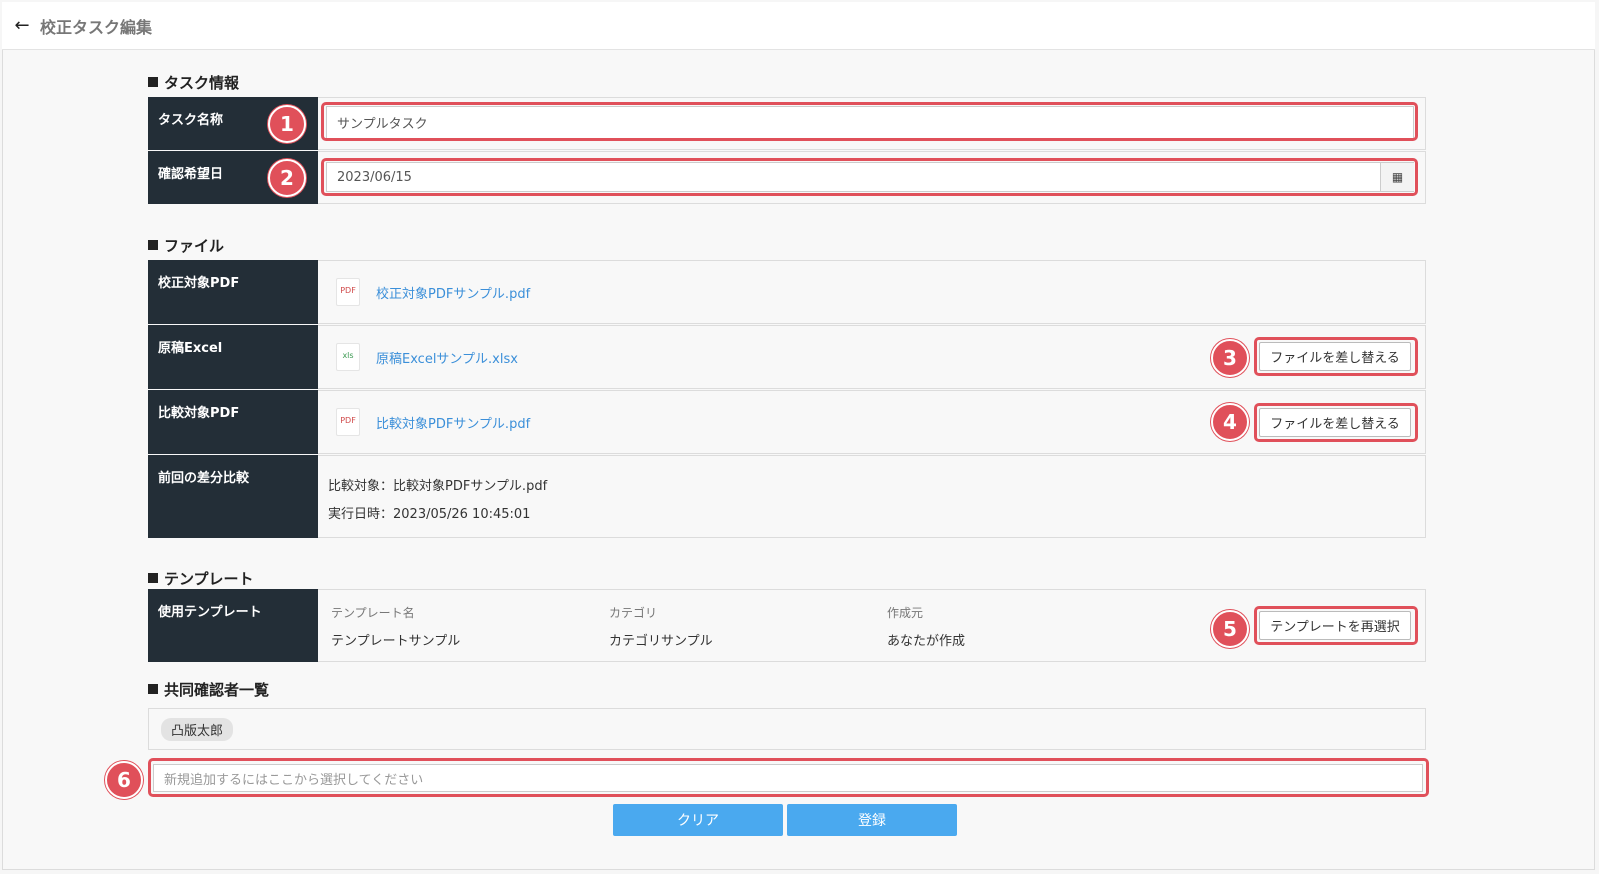 This screenshot has width=1599, height=874. What do you see at coordinates (453, 422) in the screenshot?
I see `compare-pdf-link: 比較対象PDFサンプル.pdf` at bounding box center [453, 422].